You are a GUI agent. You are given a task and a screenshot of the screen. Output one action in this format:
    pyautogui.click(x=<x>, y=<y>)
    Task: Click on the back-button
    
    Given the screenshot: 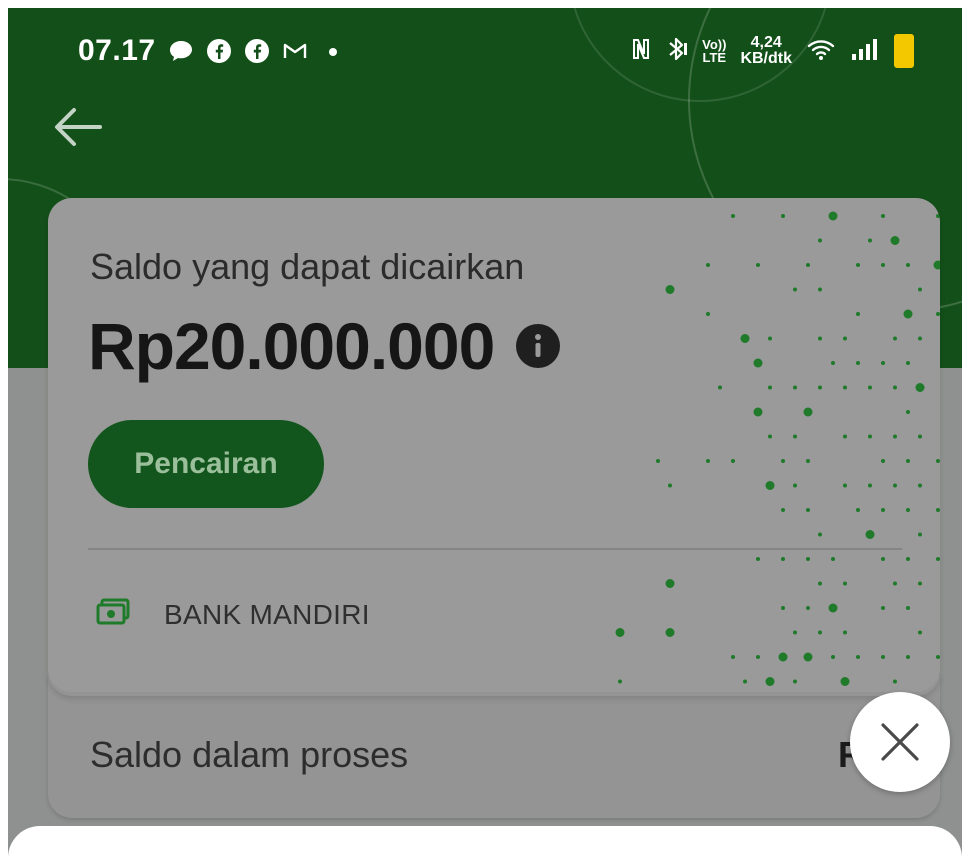 What is the action you would take?
    pyautogui.click(x=78, y=127)
    